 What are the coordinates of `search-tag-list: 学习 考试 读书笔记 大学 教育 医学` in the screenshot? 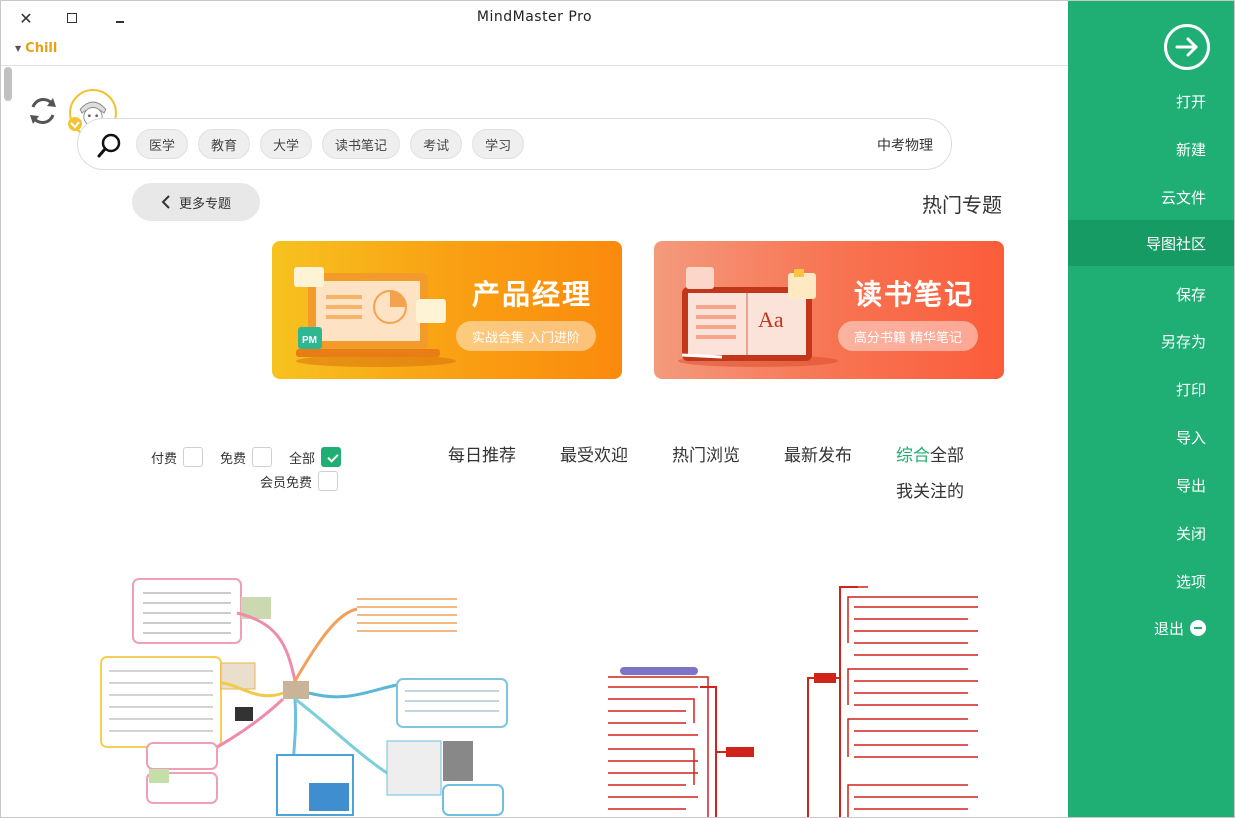 It's located at (330, 144).